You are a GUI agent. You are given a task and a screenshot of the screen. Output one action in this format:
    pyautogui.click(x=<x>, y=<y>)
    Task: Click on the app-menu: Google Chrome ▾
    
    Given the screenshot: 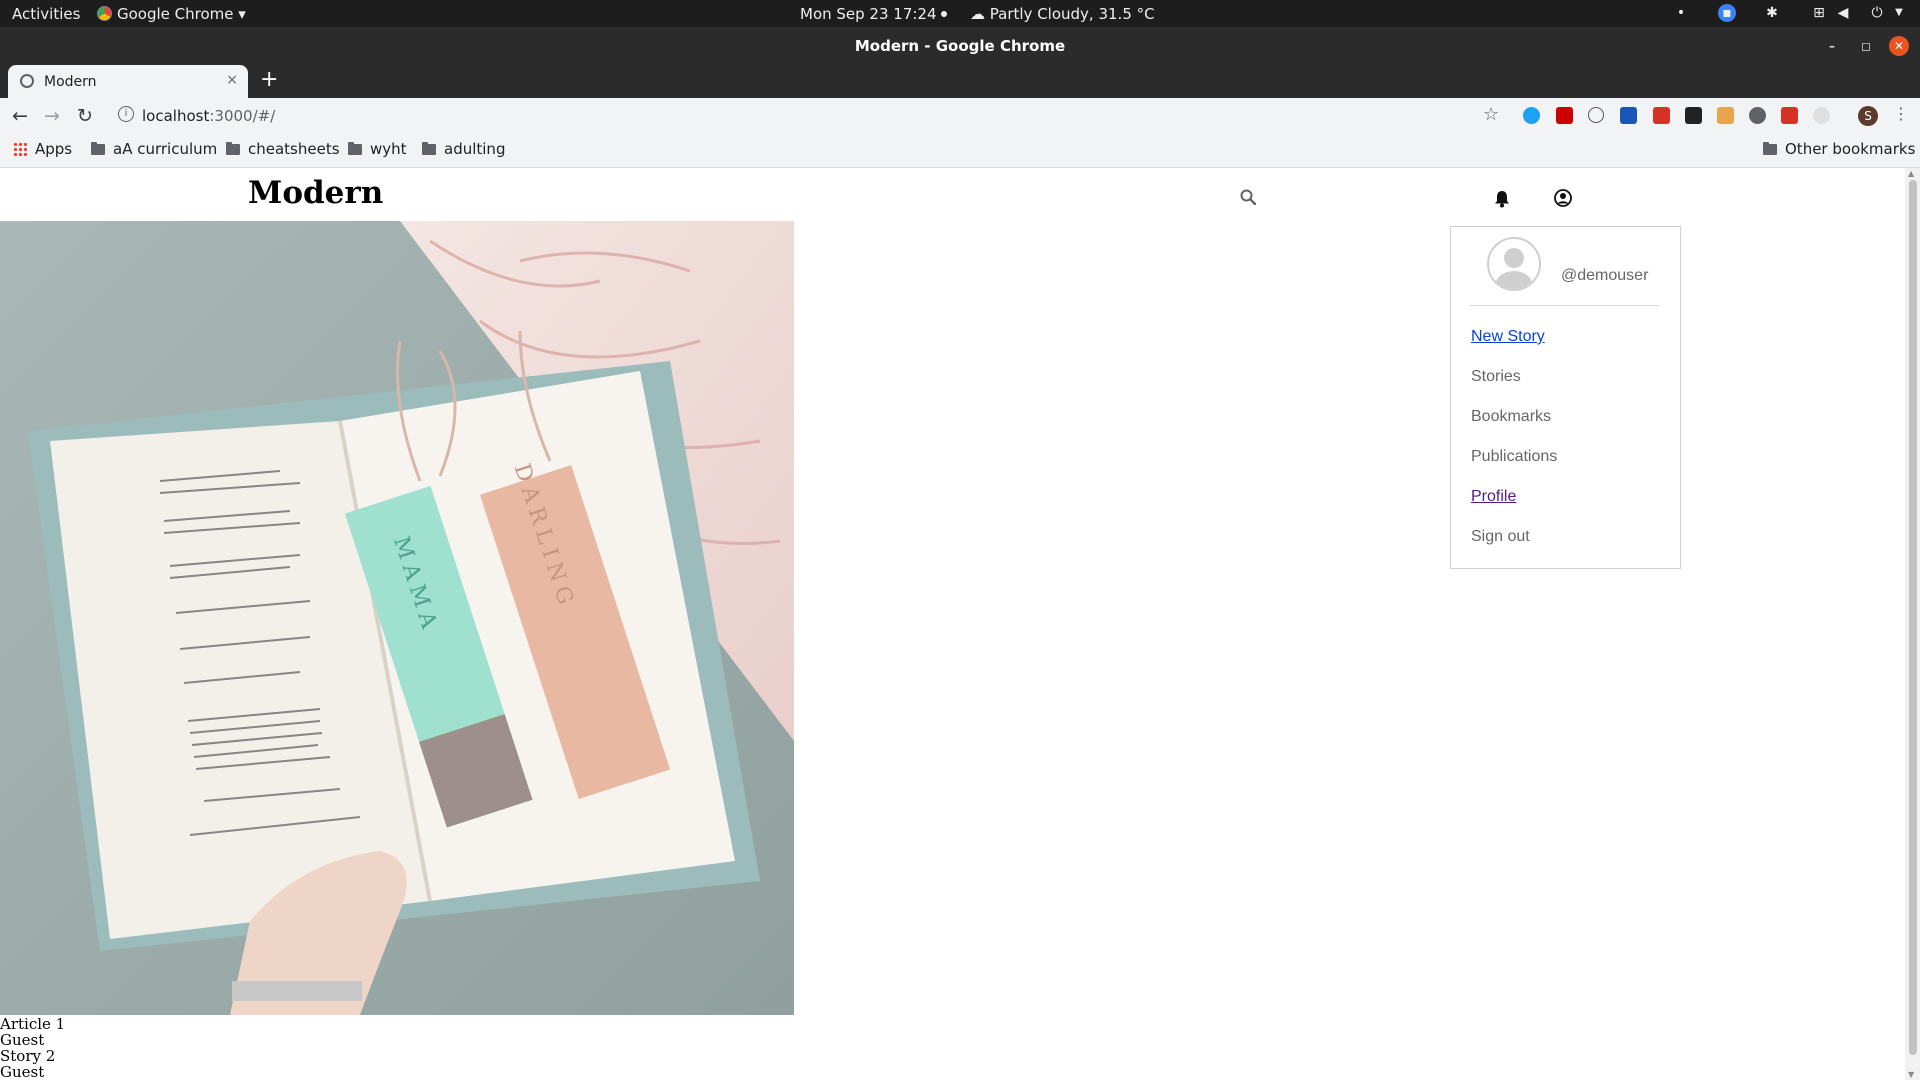 What is the action you would take?
    pyautogui.click(x=171, y=14)
    